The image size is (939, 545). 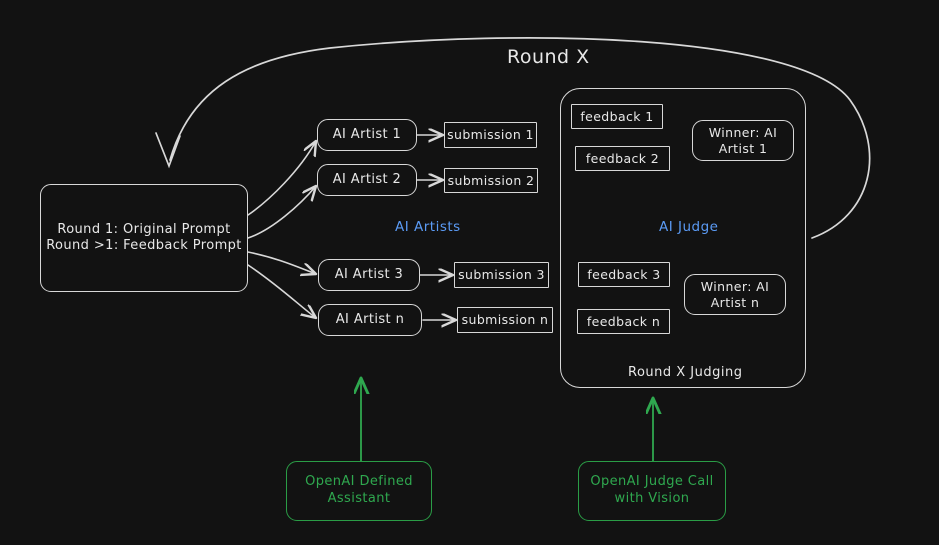 I want to click on artist-node-1: AI Artist 1, so click(x=367, y=135).